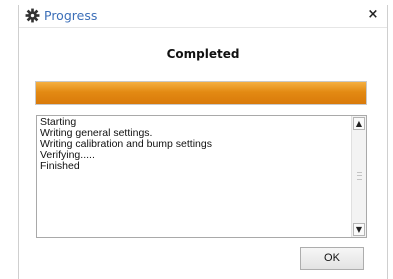 This screenshot has width=393, height=279. I want to click on close-icon: ×, so click(373, 15).